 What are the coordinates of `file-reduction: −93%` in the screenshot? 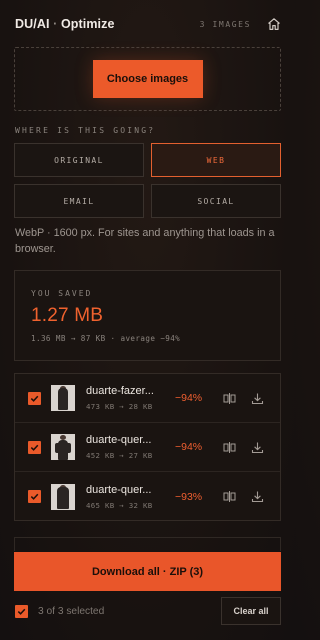 It's located at (189, 496).